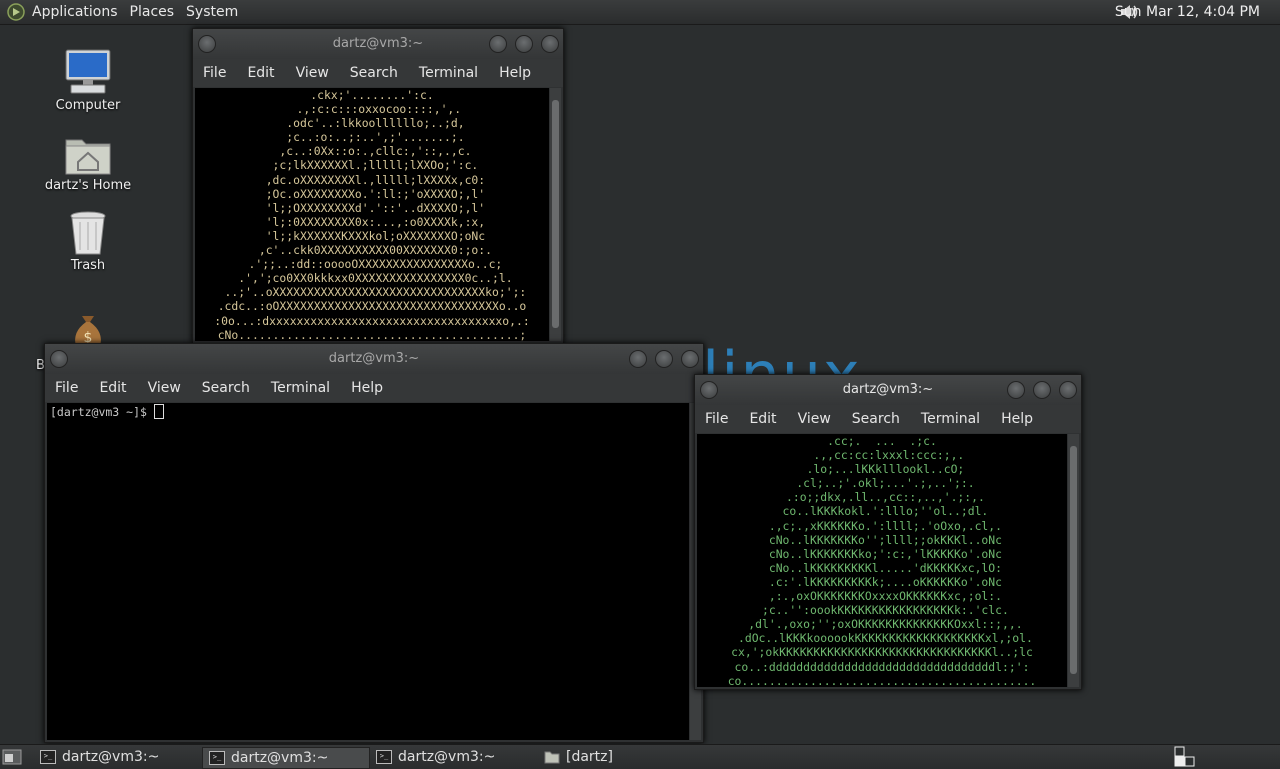 The height and width of the screenshot is (769, 1280). Describe the element at coordinates (88, 185) in the screenshot. I see `desktop-icon-label: dartz's Home` at that location.